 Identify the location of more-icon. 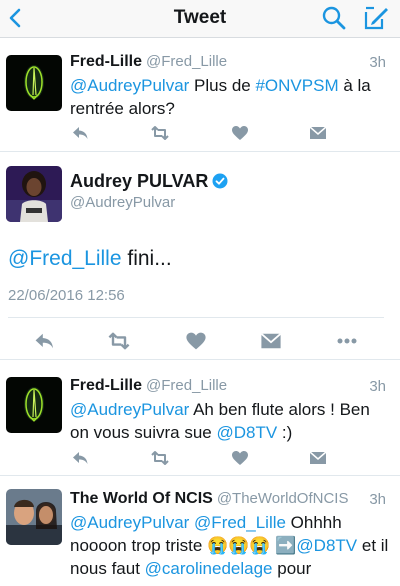
(347, 341).